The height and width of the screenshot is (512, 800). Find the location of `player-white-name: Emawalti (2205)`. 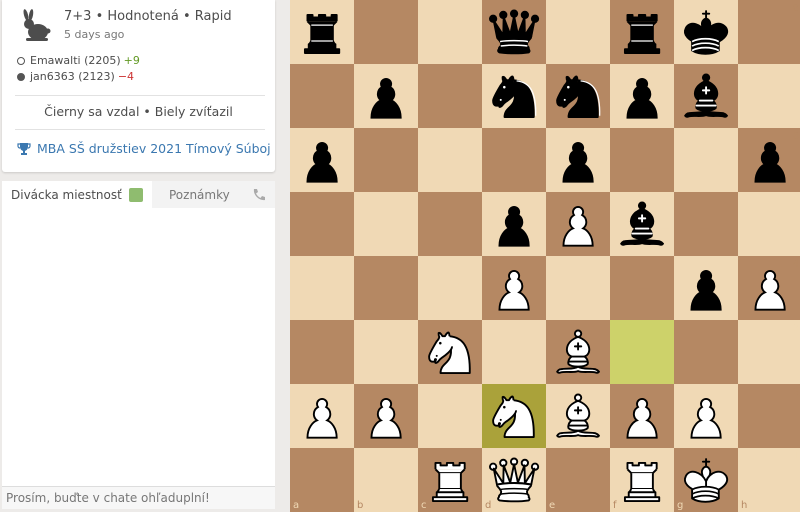

player-white-name: Emawalti (2205) is located at coordinates (75, 60).